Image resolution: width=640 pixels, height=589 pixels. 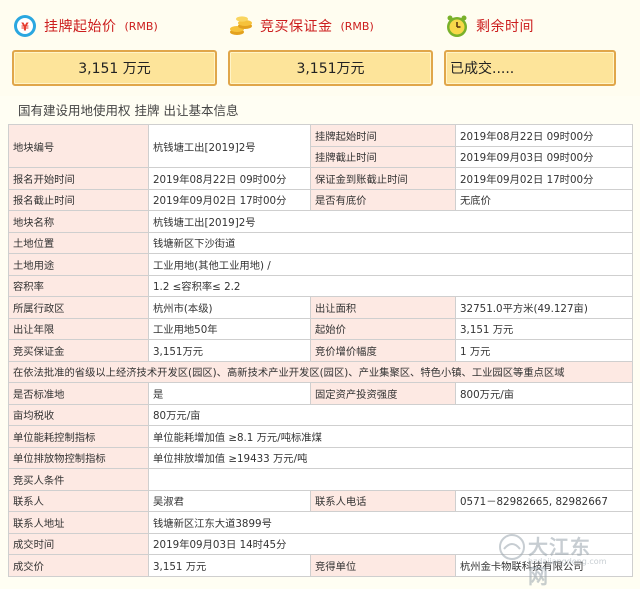 What do you see at coordinates (544, 500) in the screenshot?
I see `contact-phone-value: 0571－82982665, 82982667` at bounding box center [544, 500].